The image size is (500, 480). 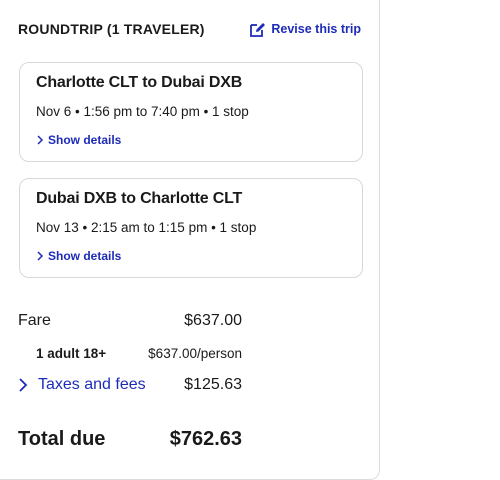 What do you see at coordinates (130, 321) in the screenshot?
I see `fare-row: Fare $637.00` at bounding box center [130, 321].